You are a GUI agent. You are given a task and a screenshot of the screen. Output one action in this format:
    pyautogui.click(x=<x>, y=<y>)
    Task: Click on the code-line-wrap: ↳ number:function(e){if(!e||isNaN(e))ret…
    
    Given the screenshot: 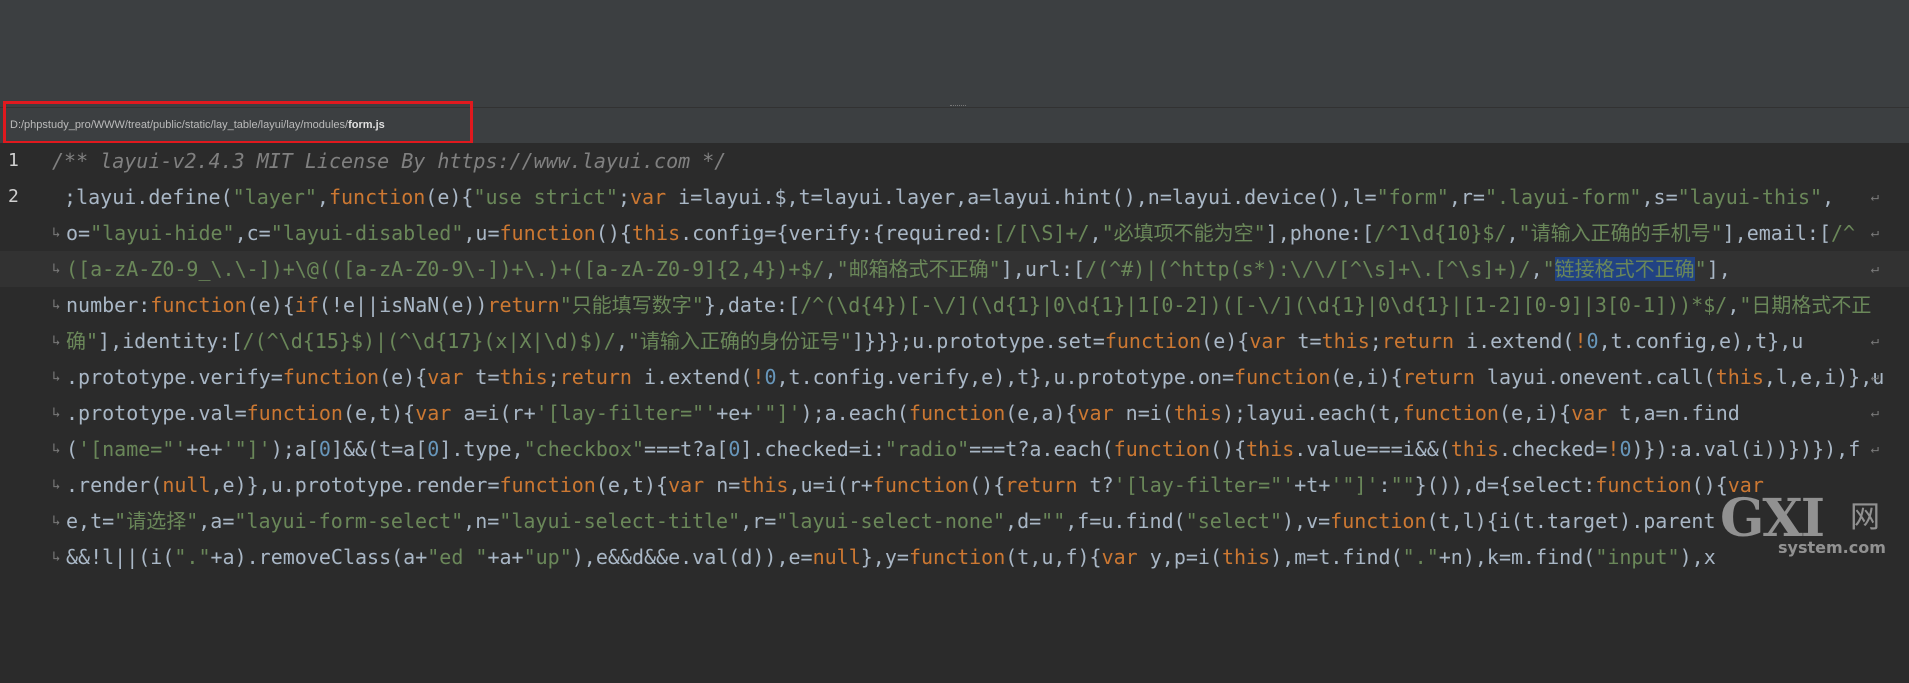 What is the action you would take?
    pyautogui.click(x=954, y=305)
    